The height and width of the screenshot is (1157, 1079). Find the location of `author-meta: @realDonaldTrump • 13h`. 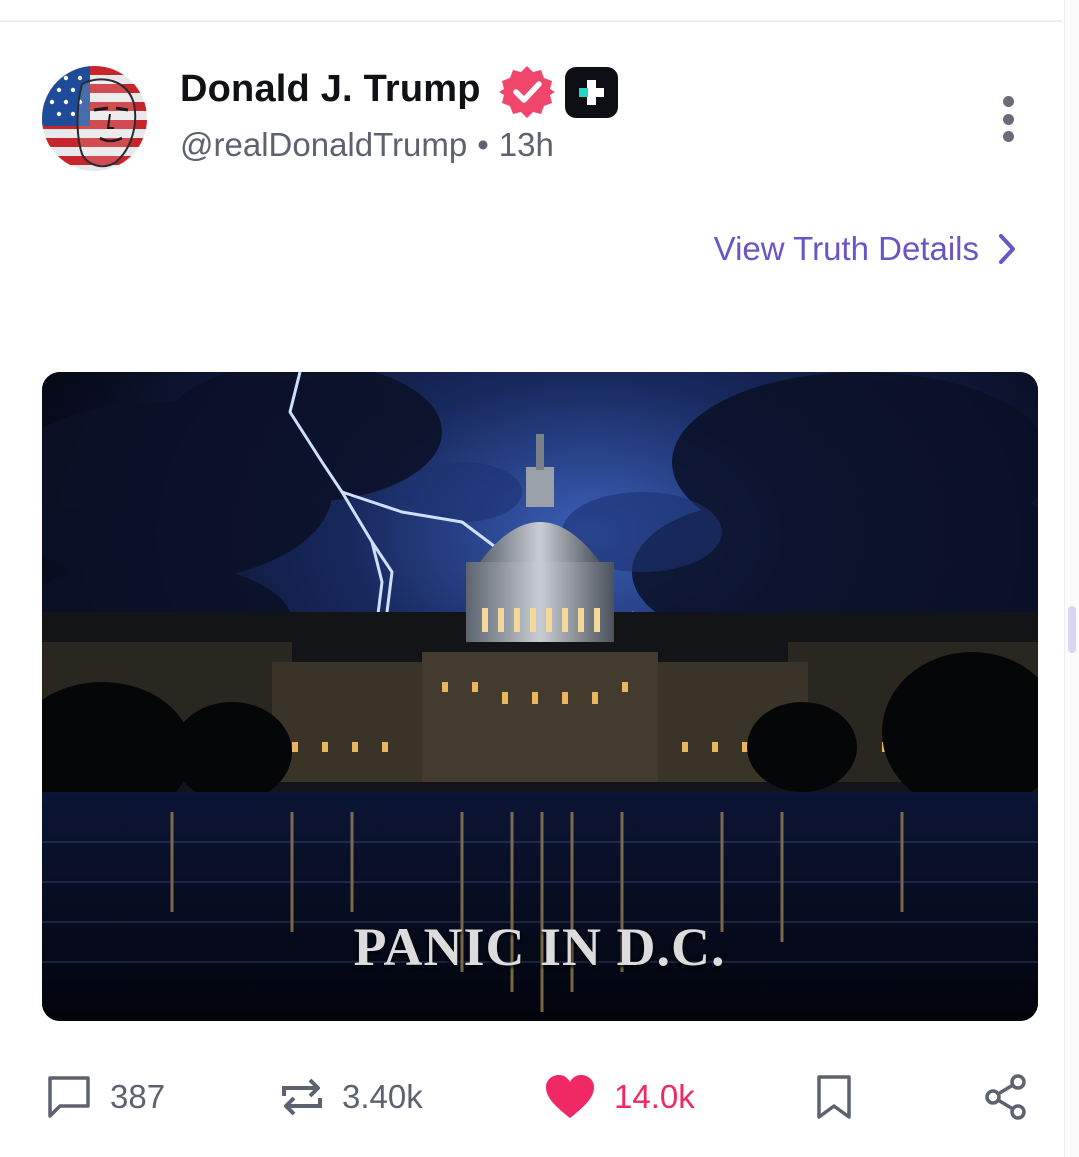

author-meta: @realDonaldTrump • 13h is located at coordinates (367, 145).